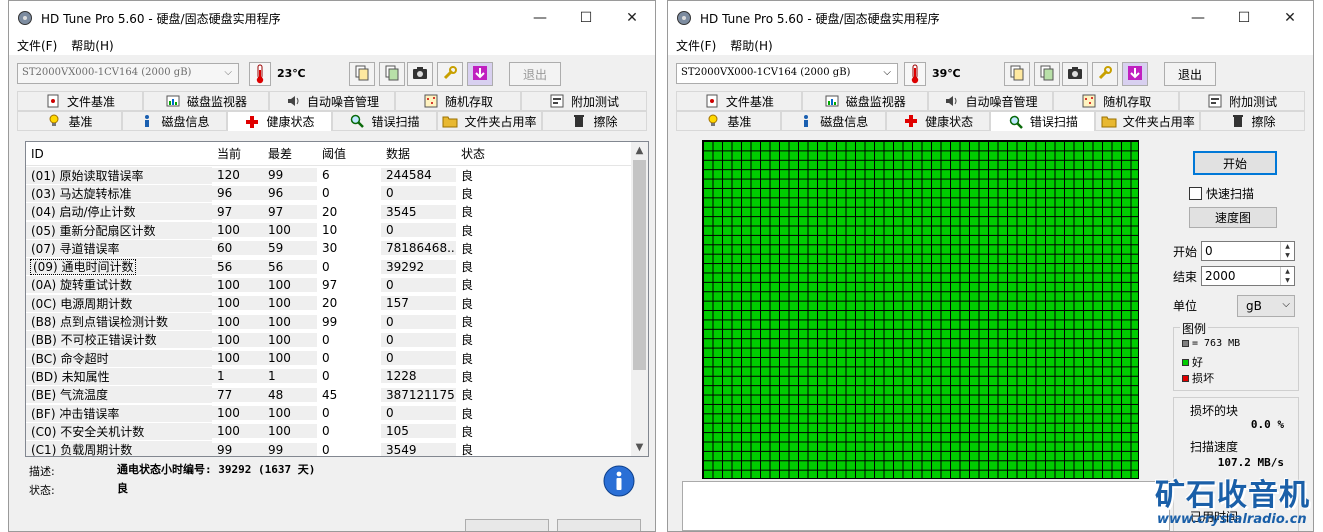 The image size is (1323, 532). What do you see at coordinates (1235, 163) in the screenshot?
I see `start-scan-button: 开始` at bounding box center [1235, 163].